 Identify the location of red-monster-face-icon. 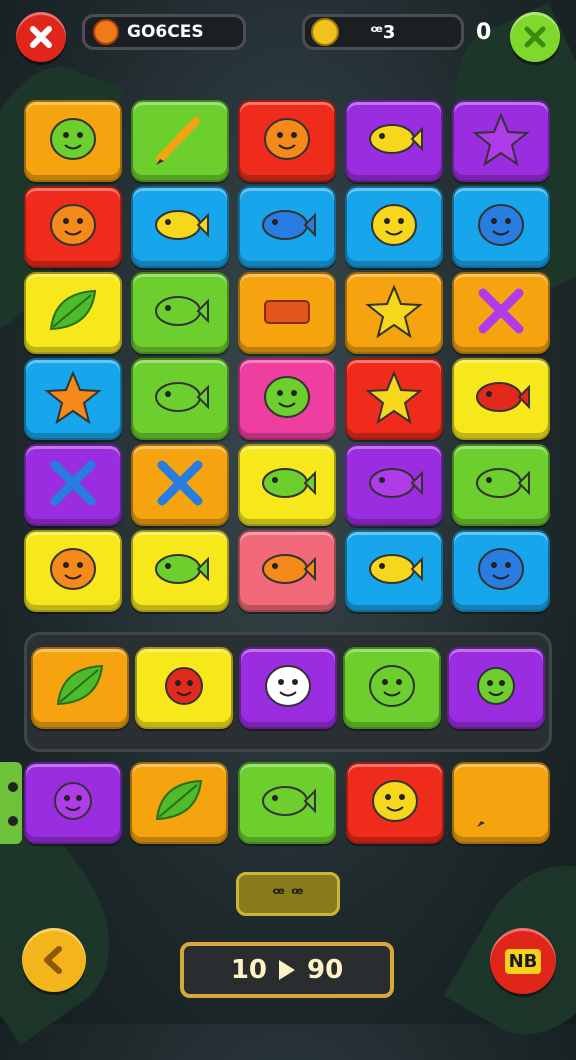
(184, 688).